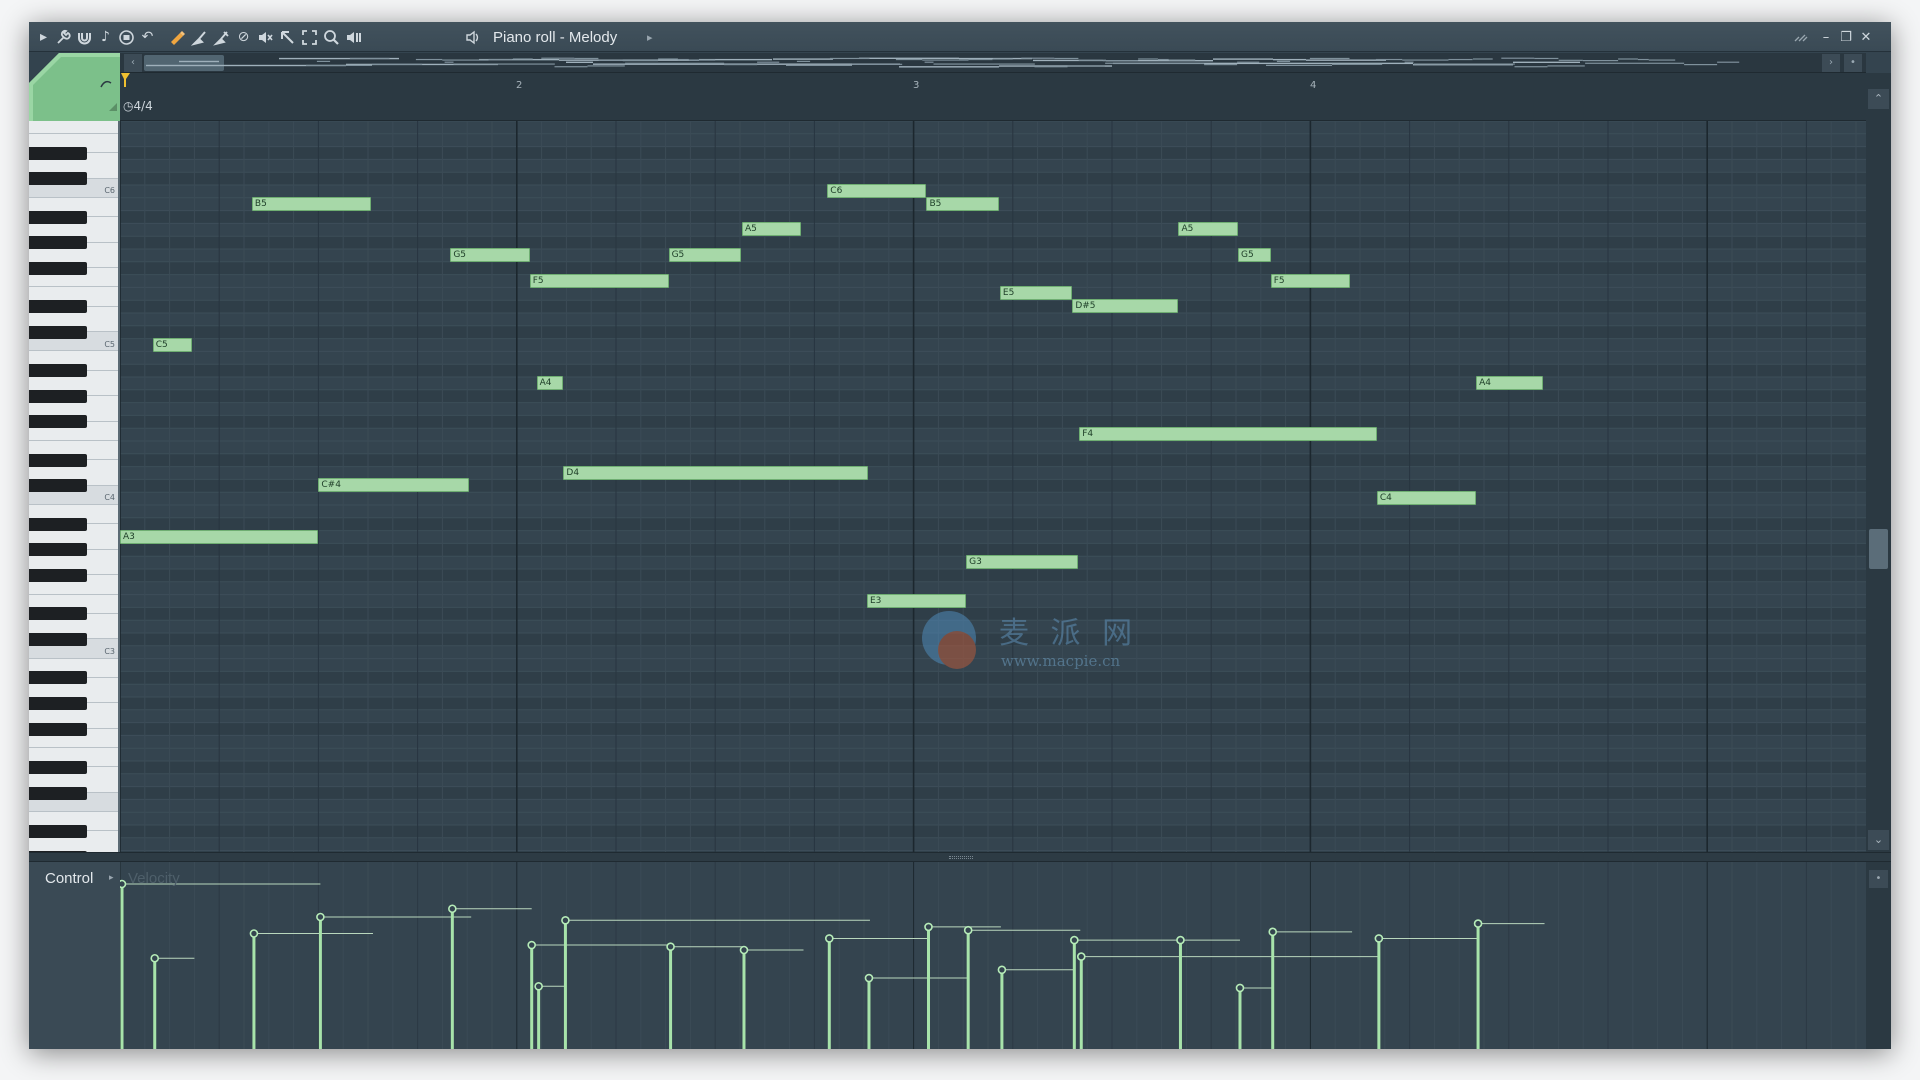  I want to click on note: E3, so click(916, 600).